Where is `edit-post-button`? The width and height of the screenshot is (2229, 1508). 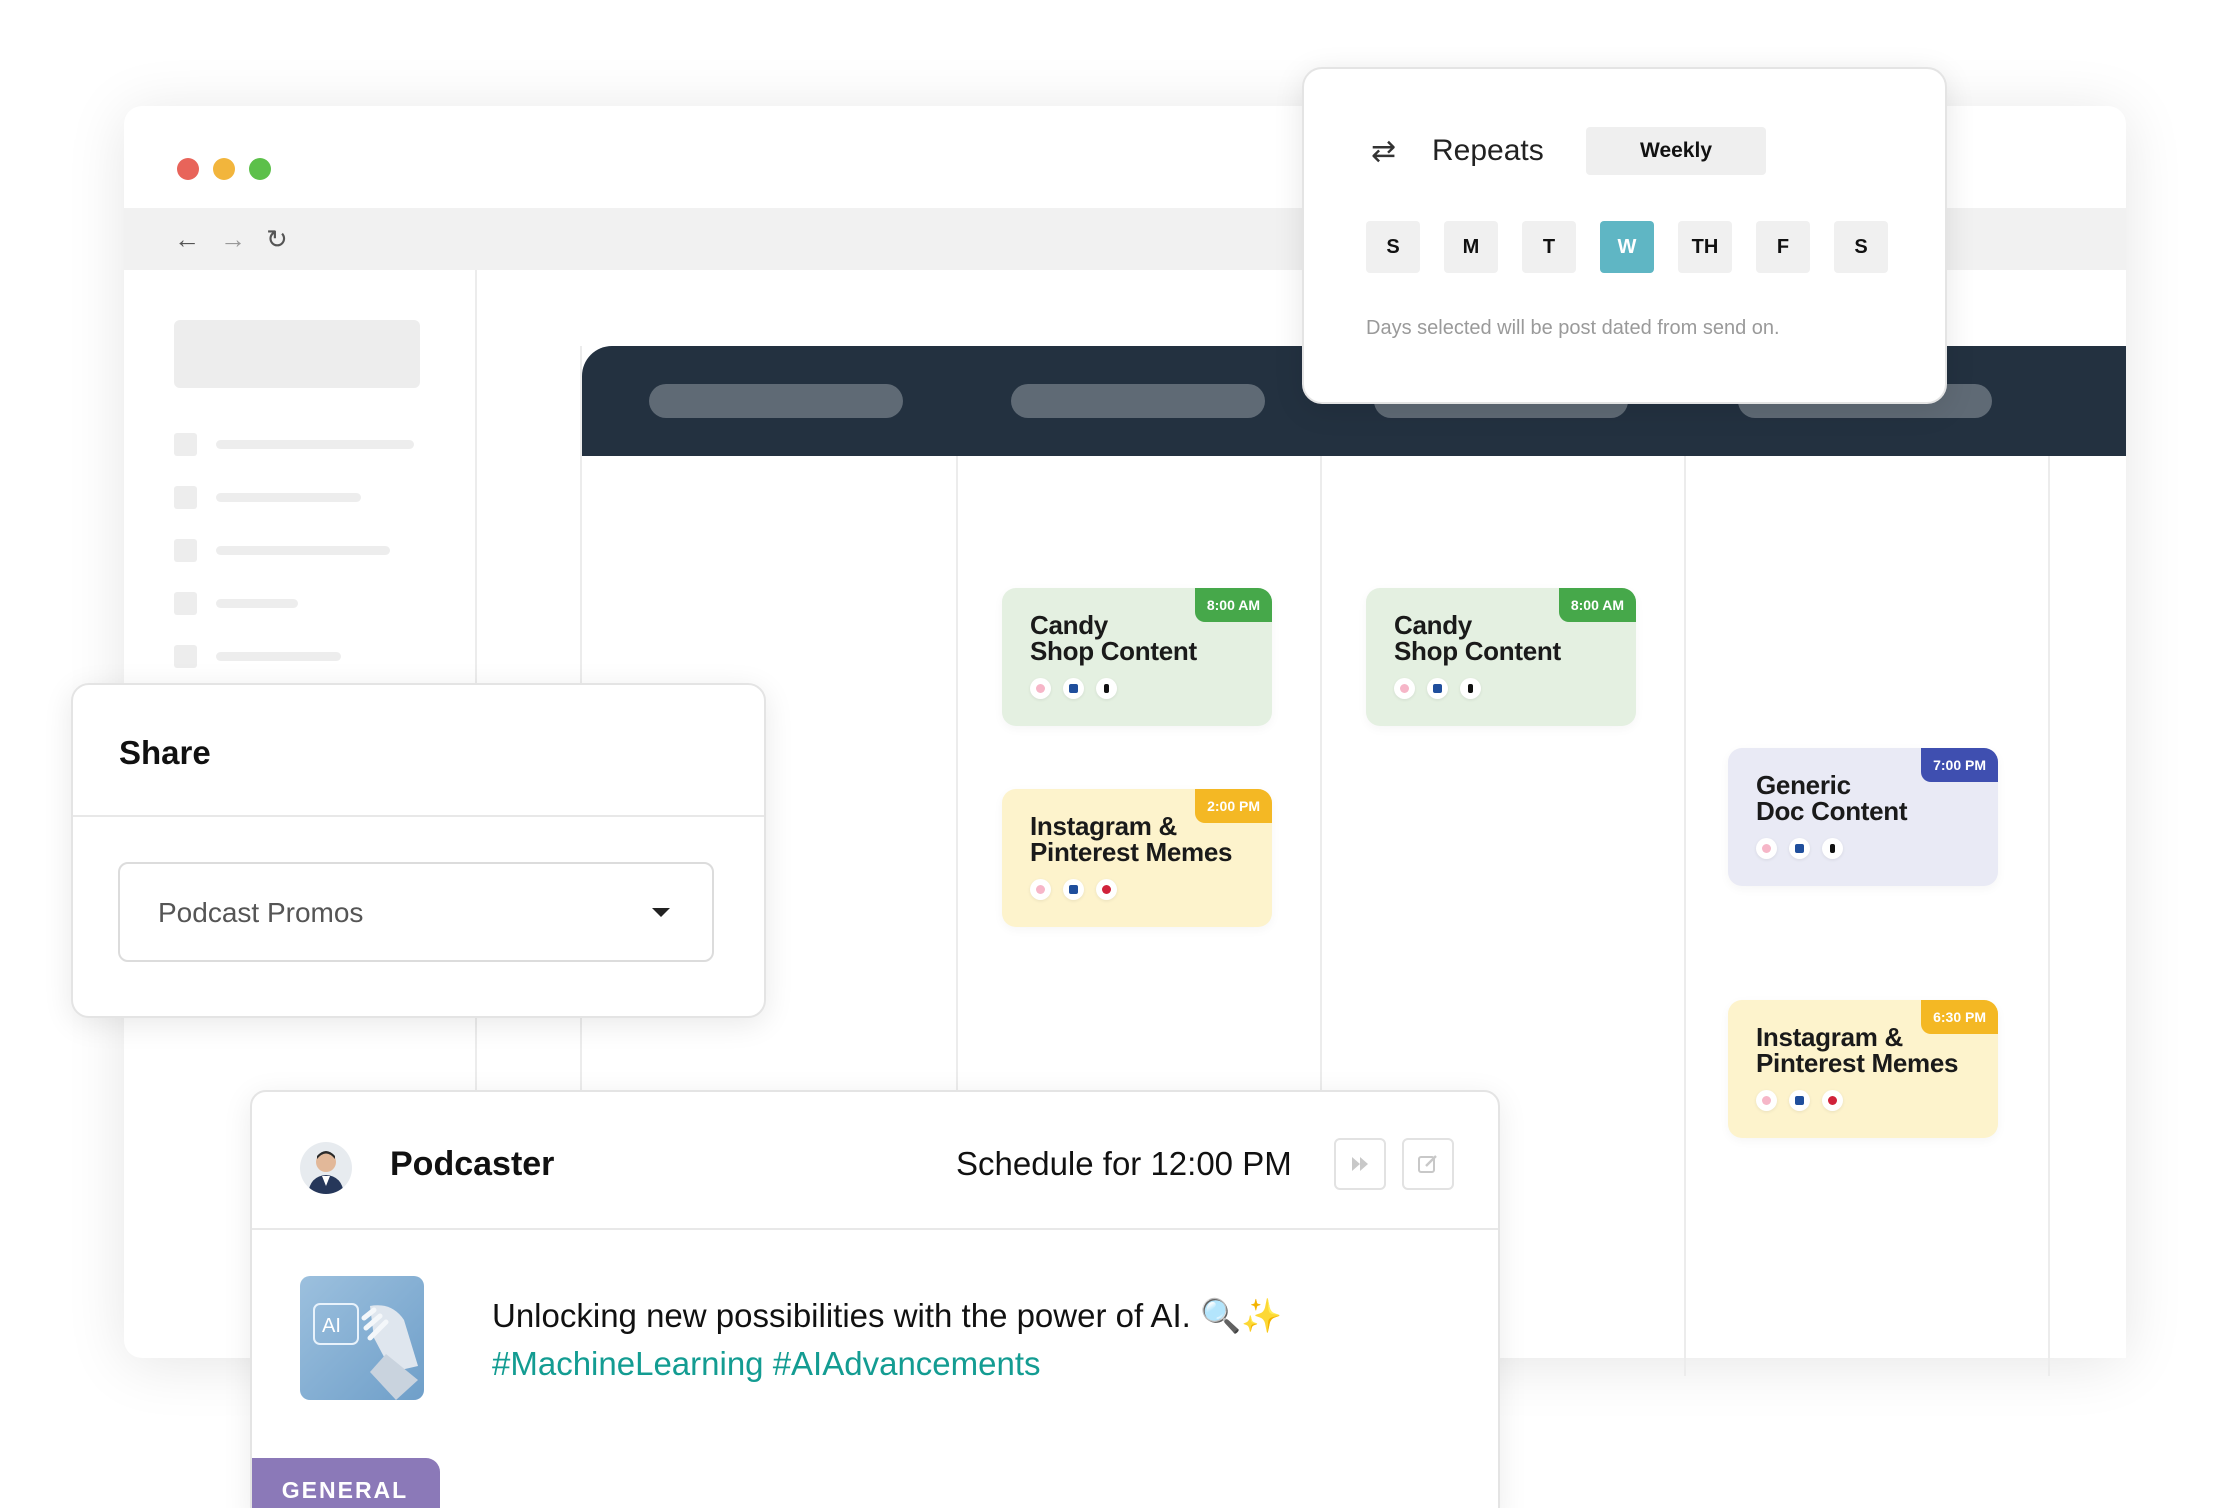
edit-post-button is located at coordinates (1428, 1164).